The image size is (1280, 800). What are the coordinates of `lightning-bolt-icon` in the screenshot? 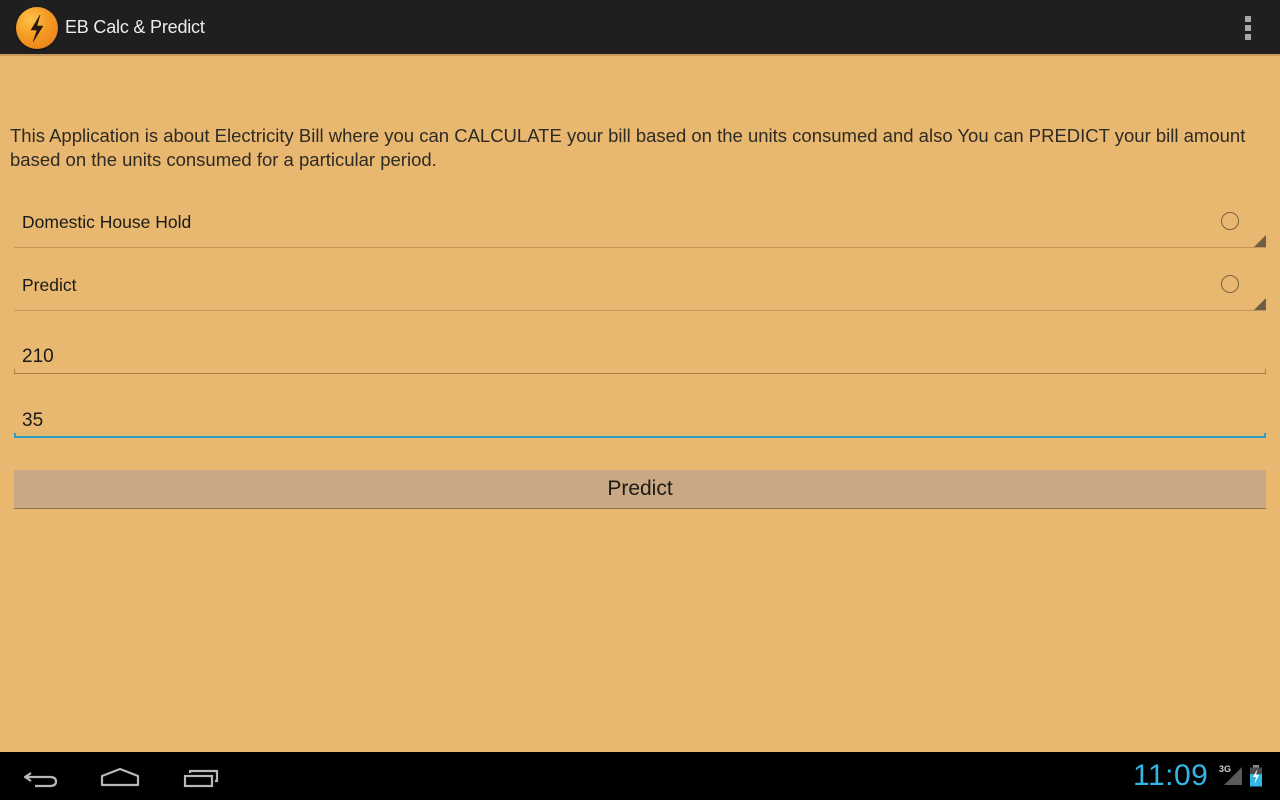 It's located at (37, 28).